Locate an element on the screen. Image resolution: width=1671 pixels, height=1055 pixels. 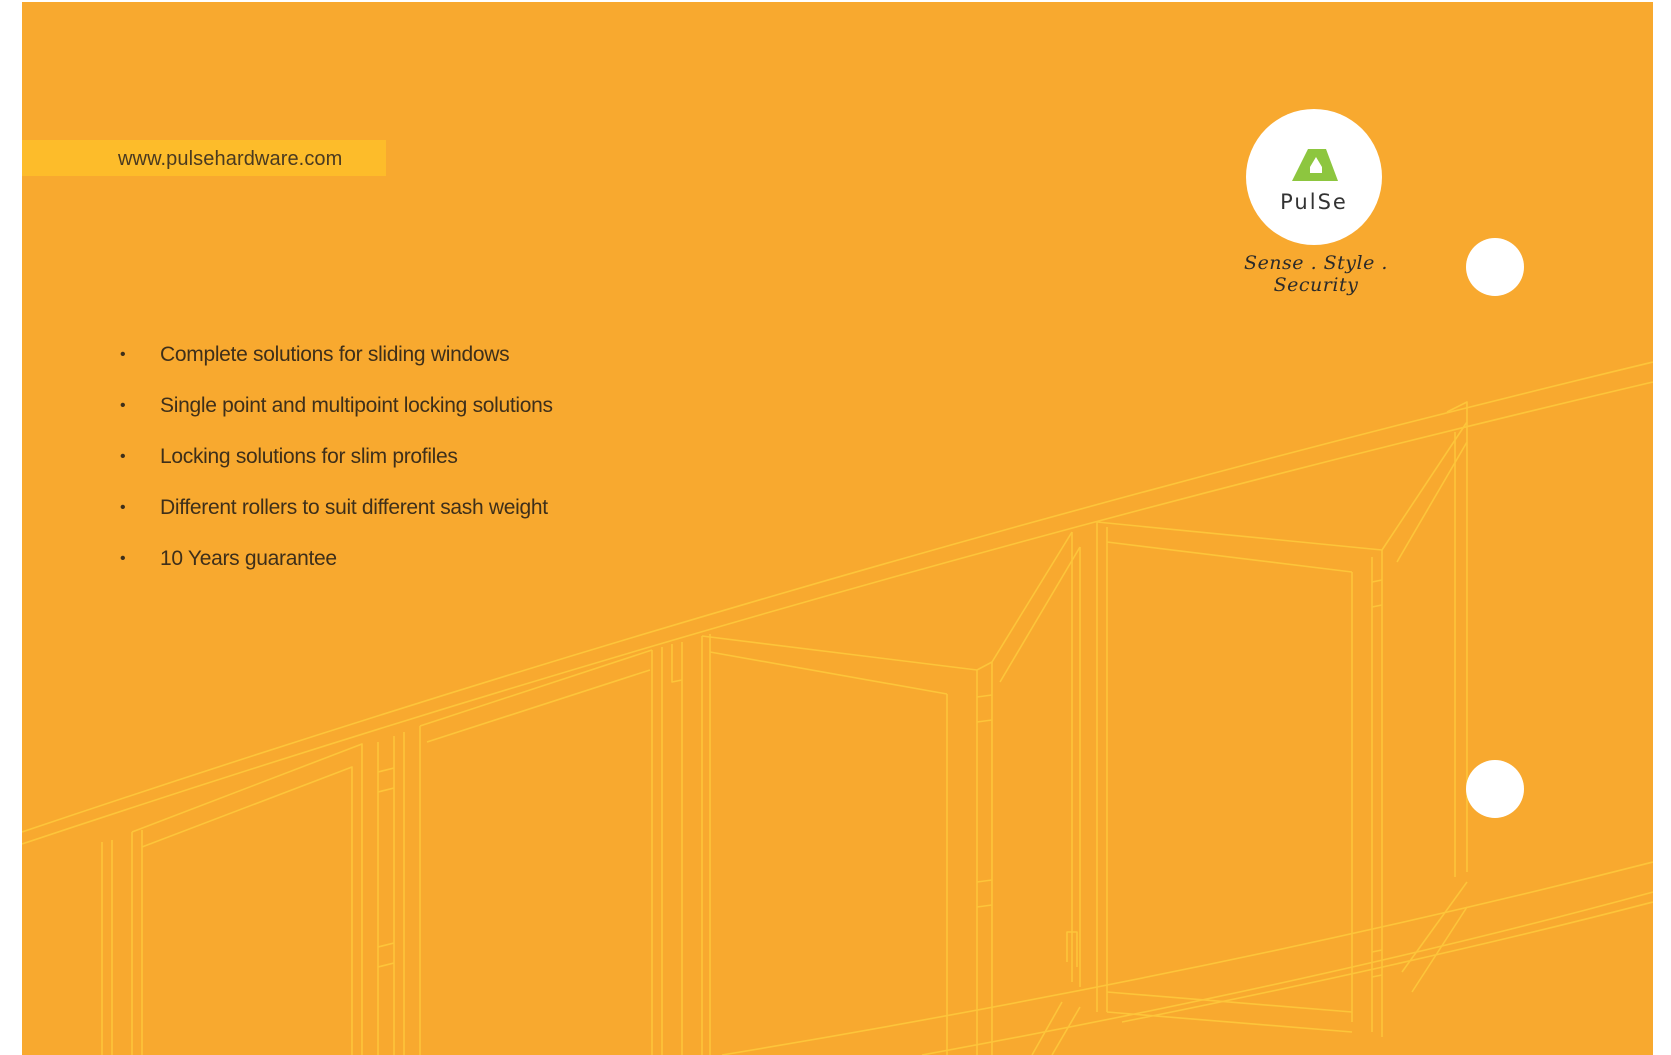
website-band: www.pulsehardware.com is located at coordinates (204, 158).